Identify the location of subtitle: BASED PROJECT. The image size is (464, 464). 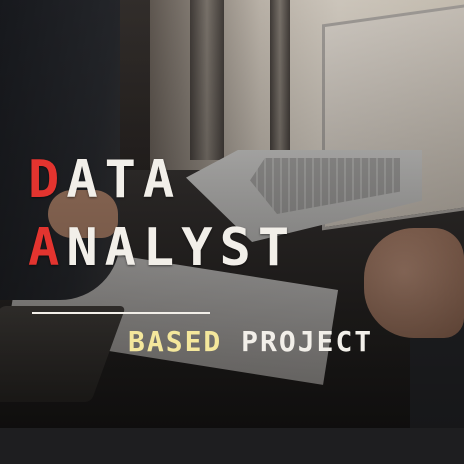
(250, 342).